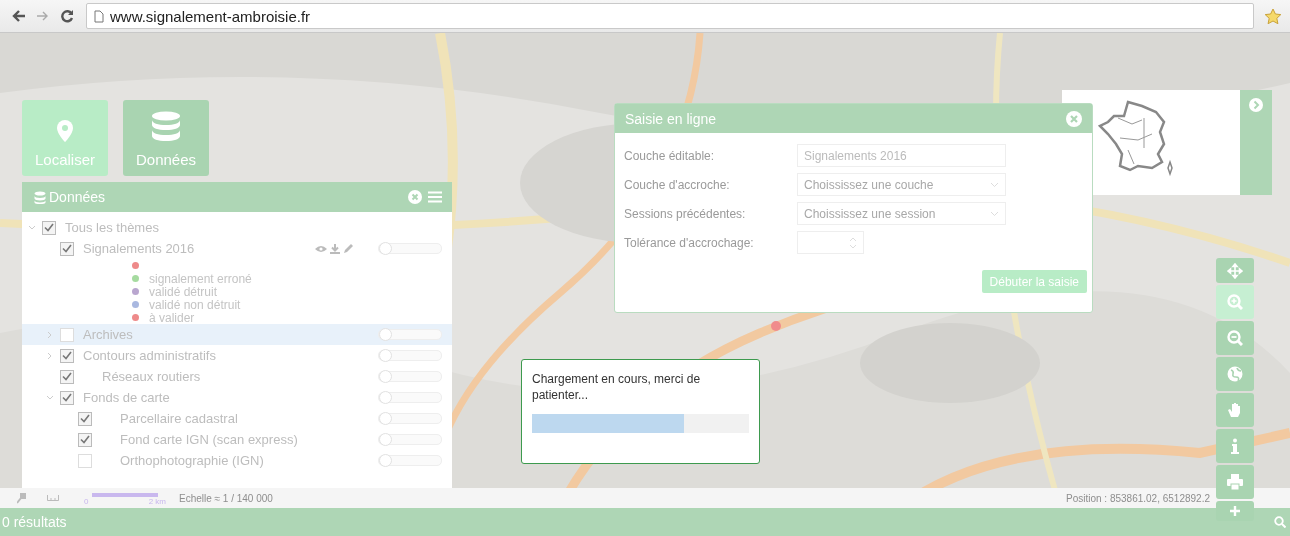 The image size is (1290, 536). I want to click on start-button: Débuter la saisie, so click(1034, 281).